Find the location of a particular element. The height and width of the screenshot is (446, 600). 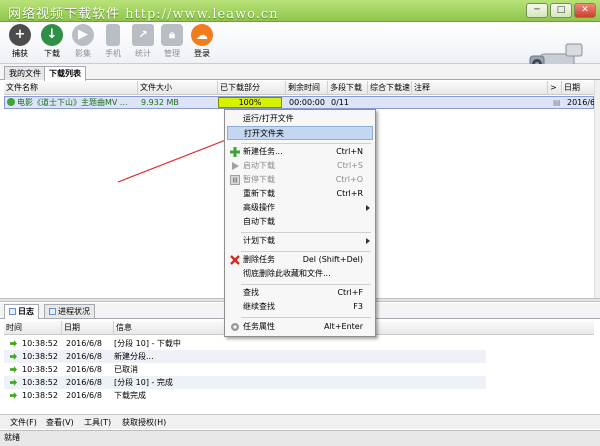

tab-my-files: 我的文件 is located at coordinates (25, 73).